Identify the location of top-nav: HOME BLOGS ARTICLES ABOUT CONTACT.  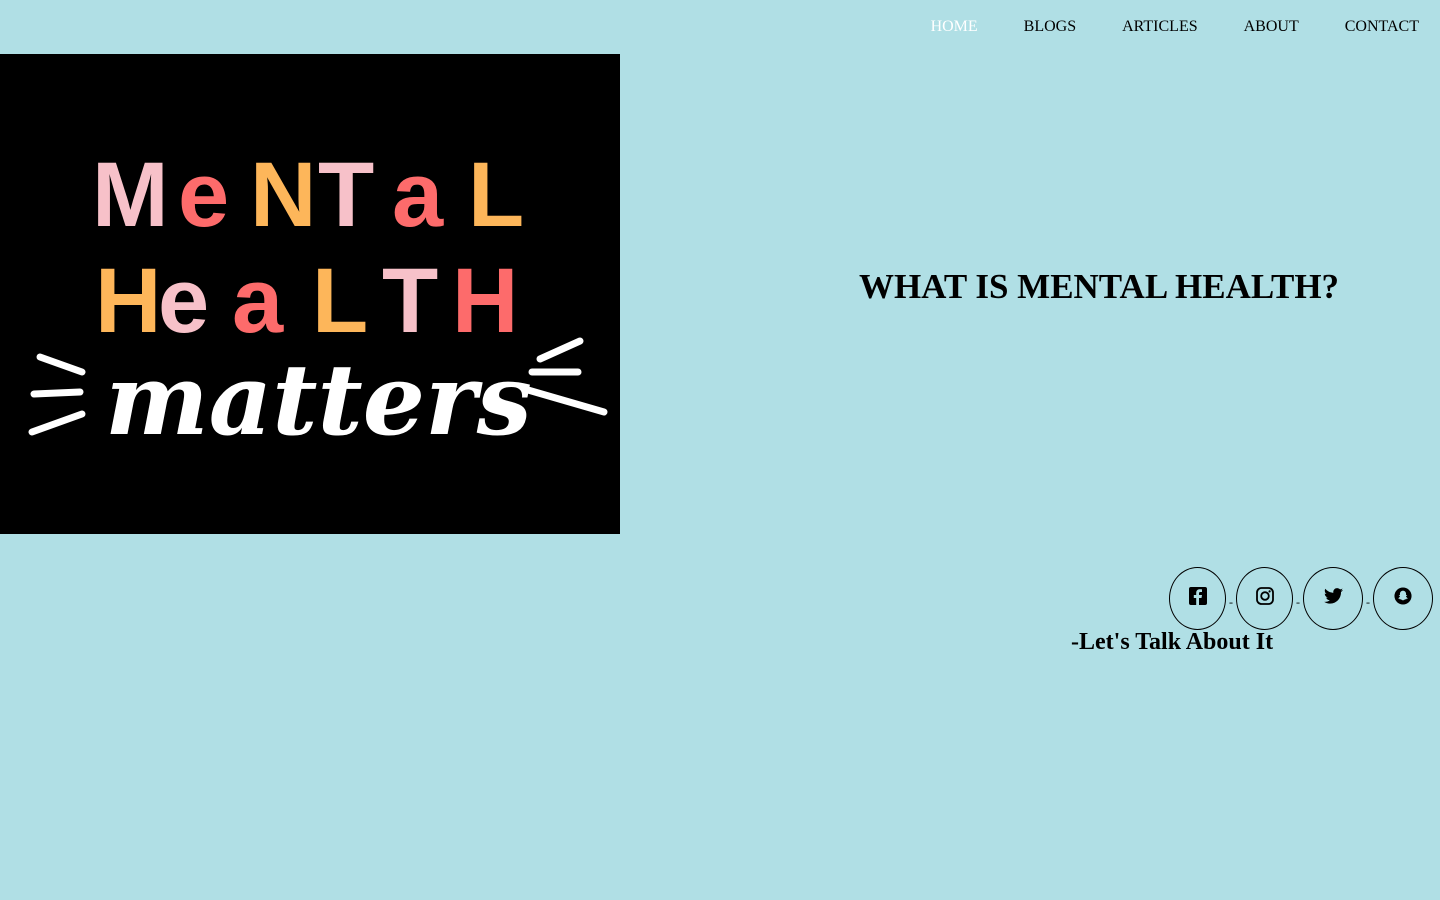
(1162, 27).